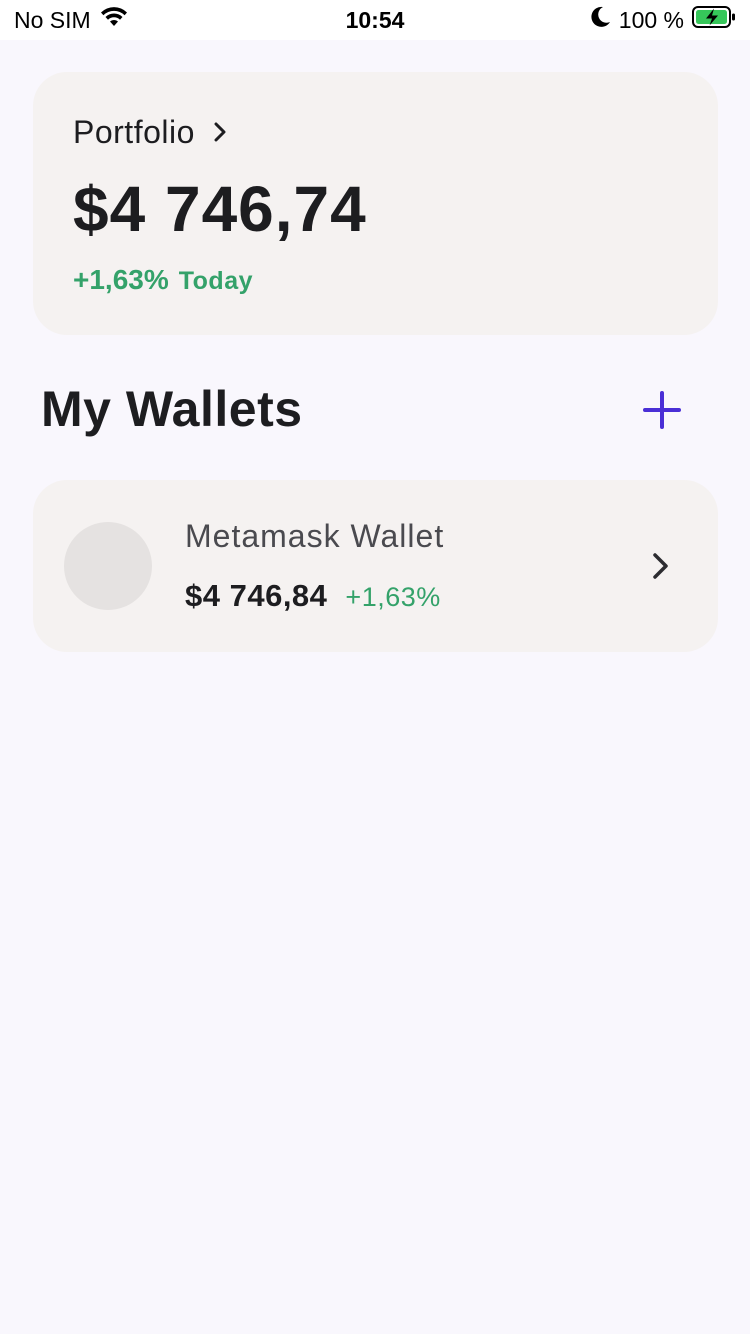 Image resolution: width=750 pixels, height=1334 pixels. What do you see at coordinates (375, 20) in the screenshot?
I see `status-bar: No SIM 10:54 100 %` at bounding box center [375, 20].